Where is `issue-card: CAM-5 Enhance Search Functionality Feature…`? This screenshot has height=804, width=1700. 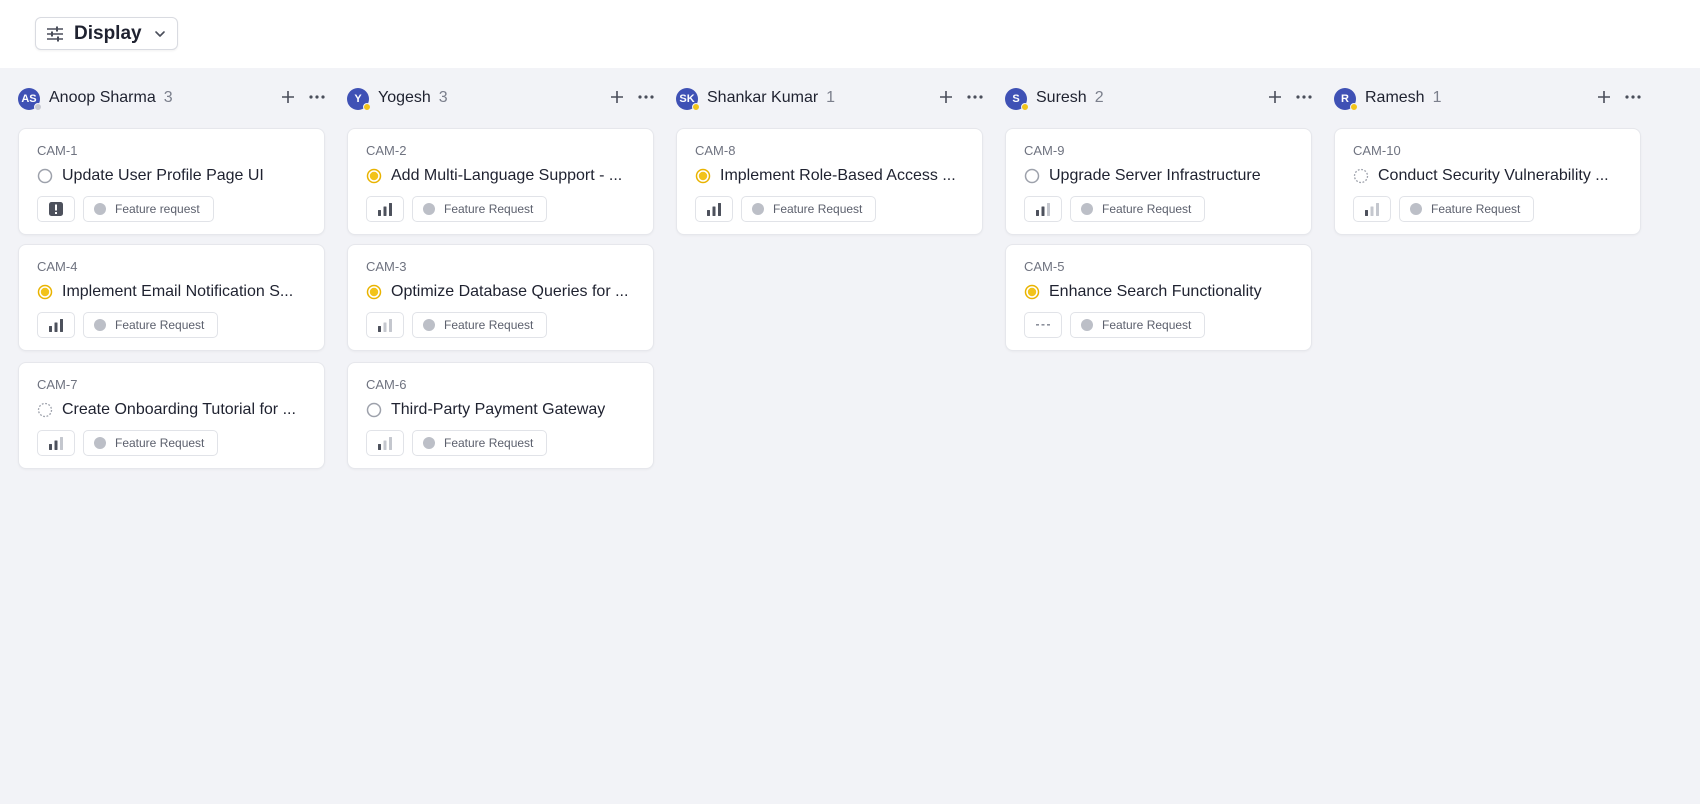
issue-card: CAM-5 Enhance Search Functionality Feature… is located at coordinates (1158, 297).